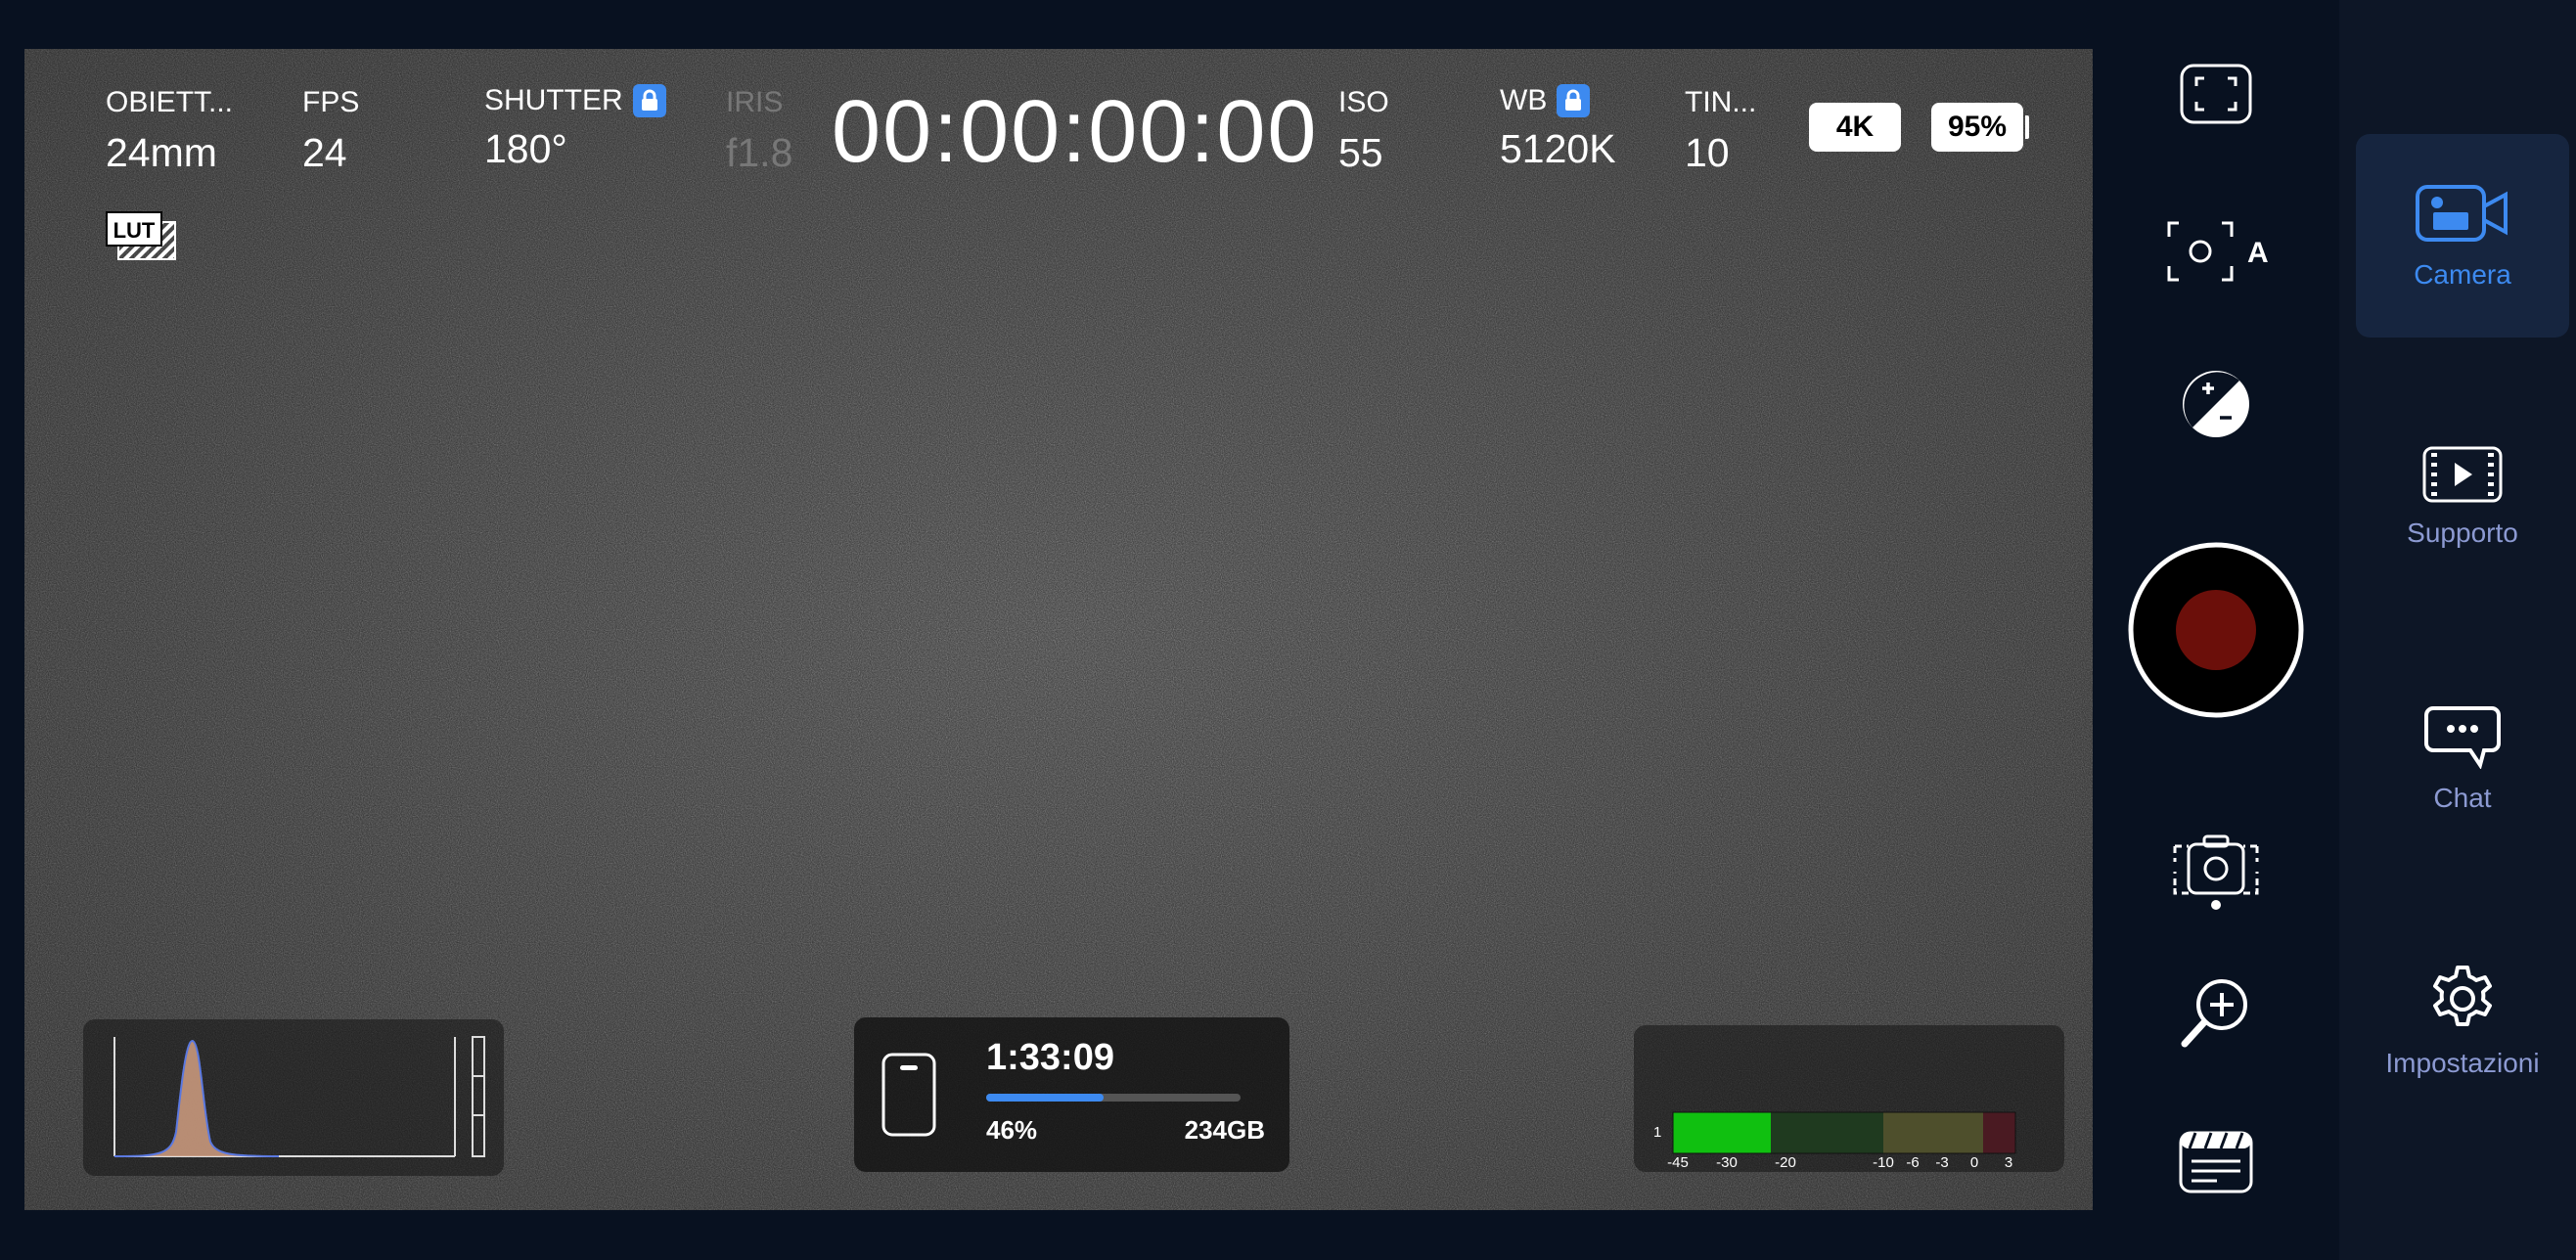 The height and width of the screenshot is (1260, 2576). What do you see at coordinates (2462, 1063) in the screenshot?
I see `nav-label-impostazioni: Impostazioni` at bounding box center [2462, 1063].